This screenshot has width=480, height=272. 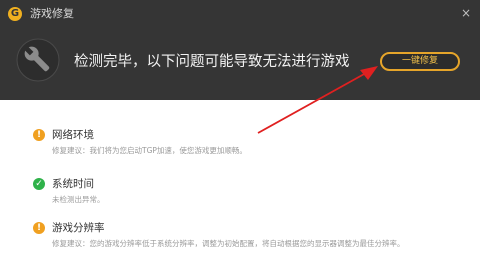 What do you see at coordinates (39, 184) in the screenshot?
I see `check-icon: ✓` at bounding box center [39, 184].